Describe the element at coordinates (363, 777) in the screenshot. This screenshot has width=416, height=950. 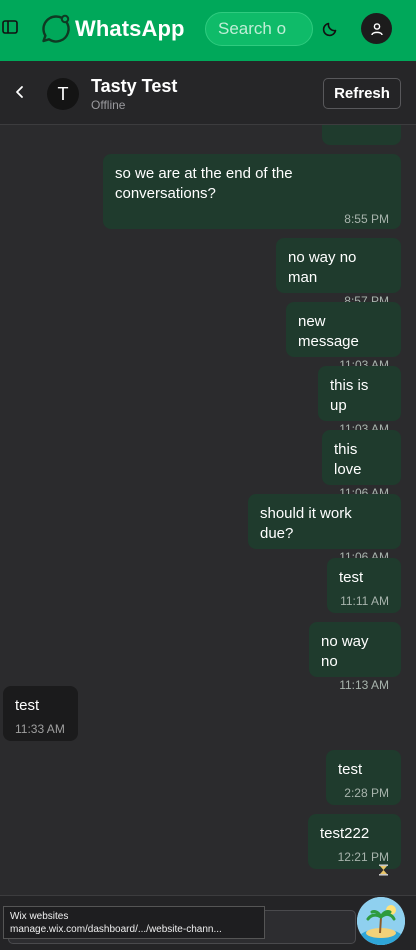
I see `message-outgoing: test 2:28 PM` at that location.